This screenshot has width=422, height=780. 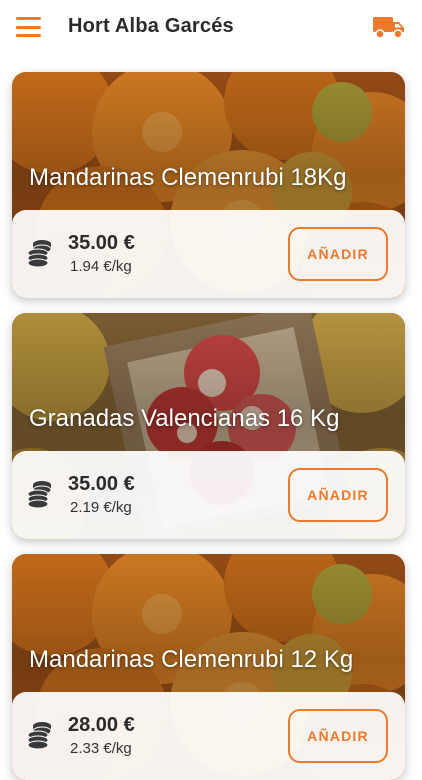 What do you see at coordinates (208, 495) in the screenshot?
I see `price-panel: 35.00 € 2.19 €/kg AÑADIR` at bounding box center [208, 495].